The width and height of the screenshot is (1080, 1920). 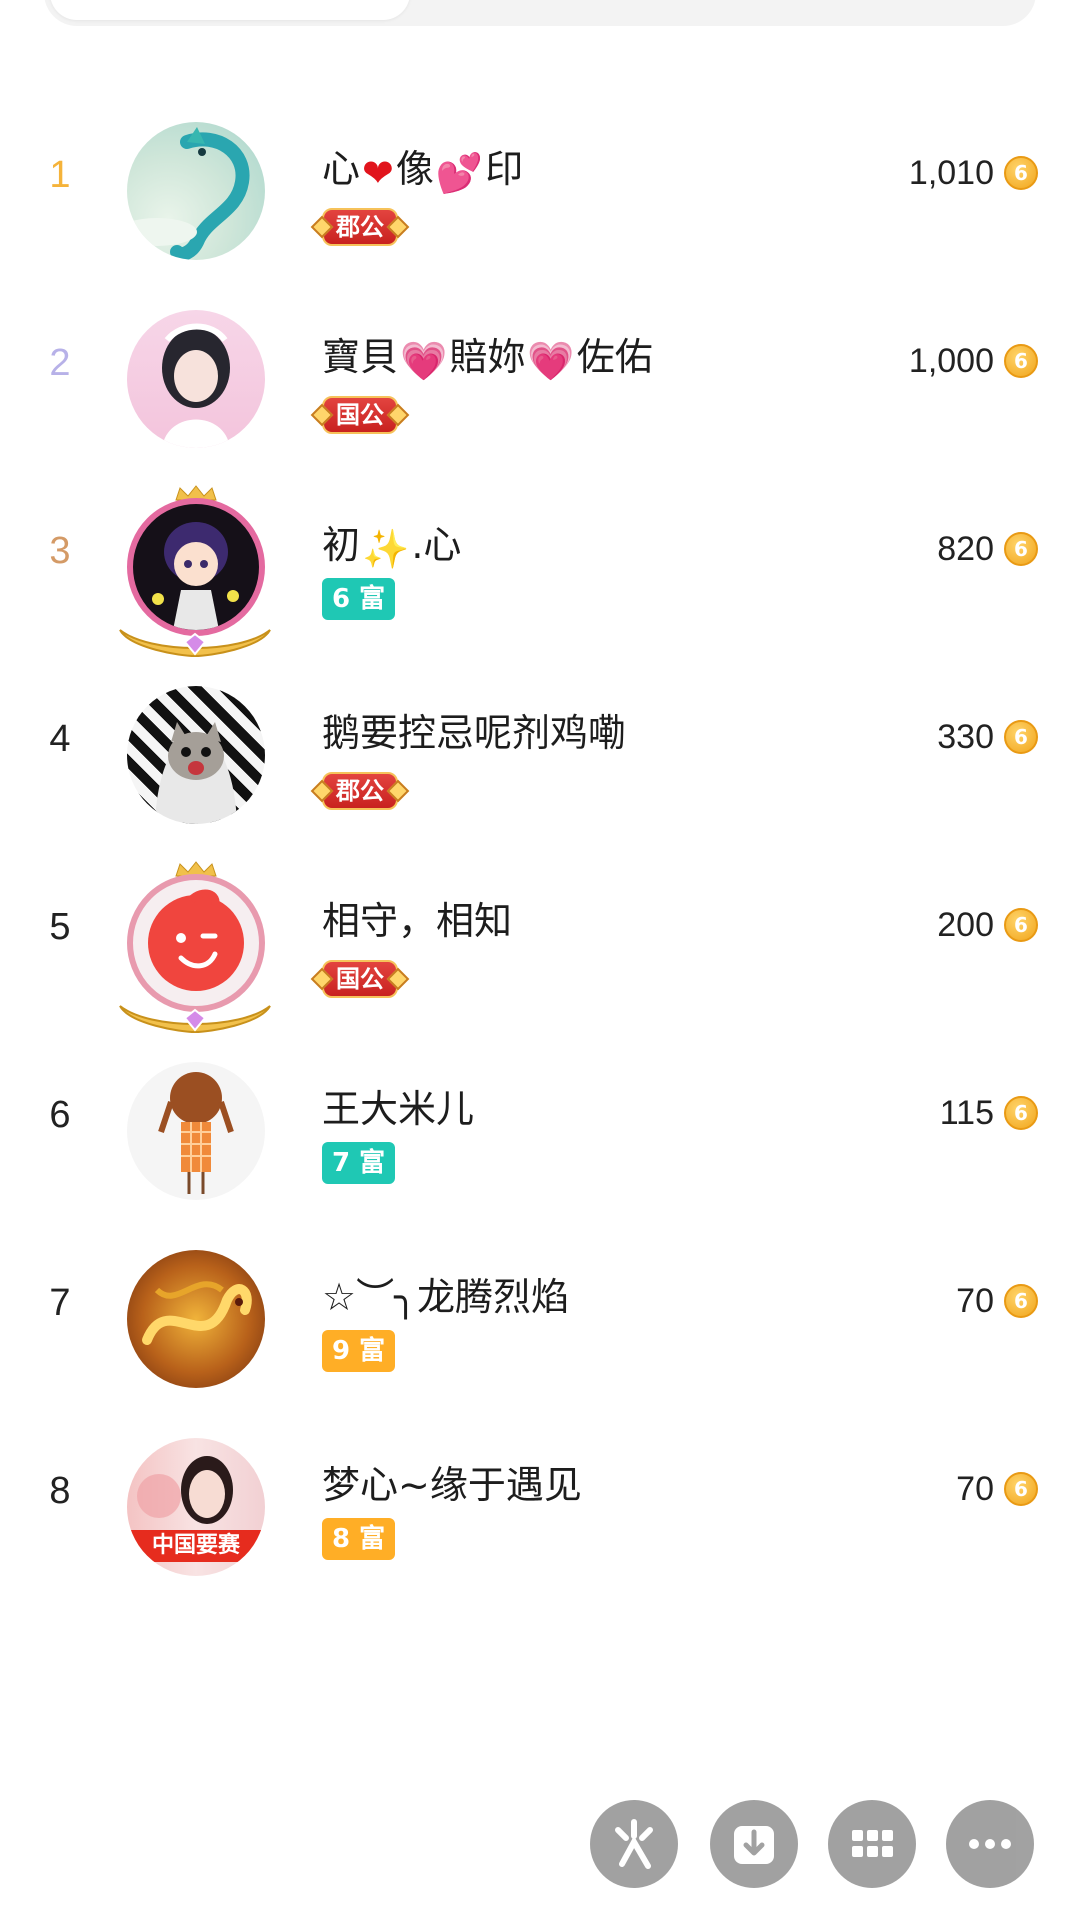 I want to click on nickname: 初✨.心, so click(x=392, y=547).